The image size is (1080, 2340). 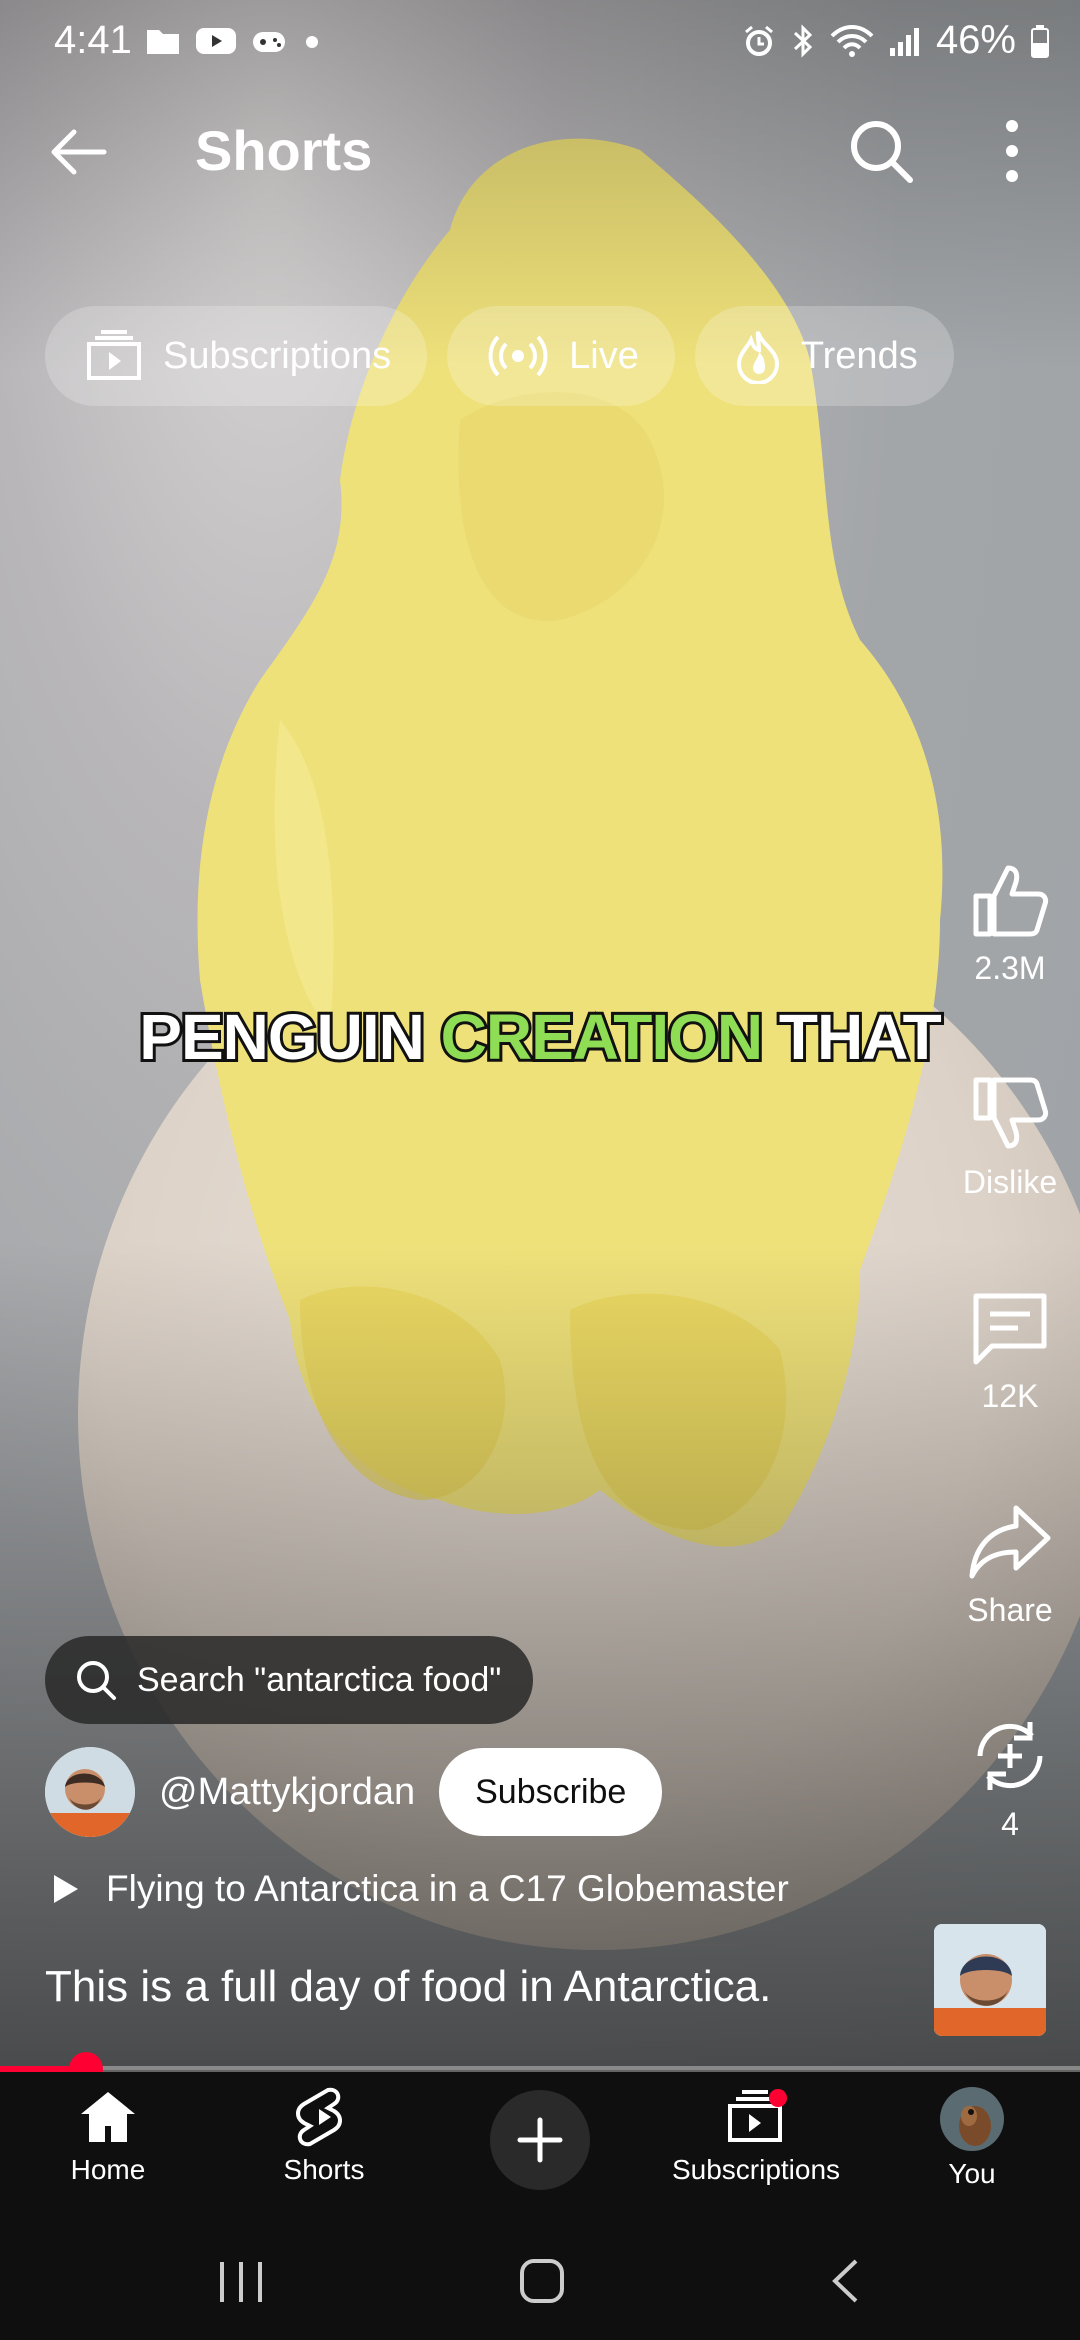 I want to click on folder-icon, so click(x=163, y=42).